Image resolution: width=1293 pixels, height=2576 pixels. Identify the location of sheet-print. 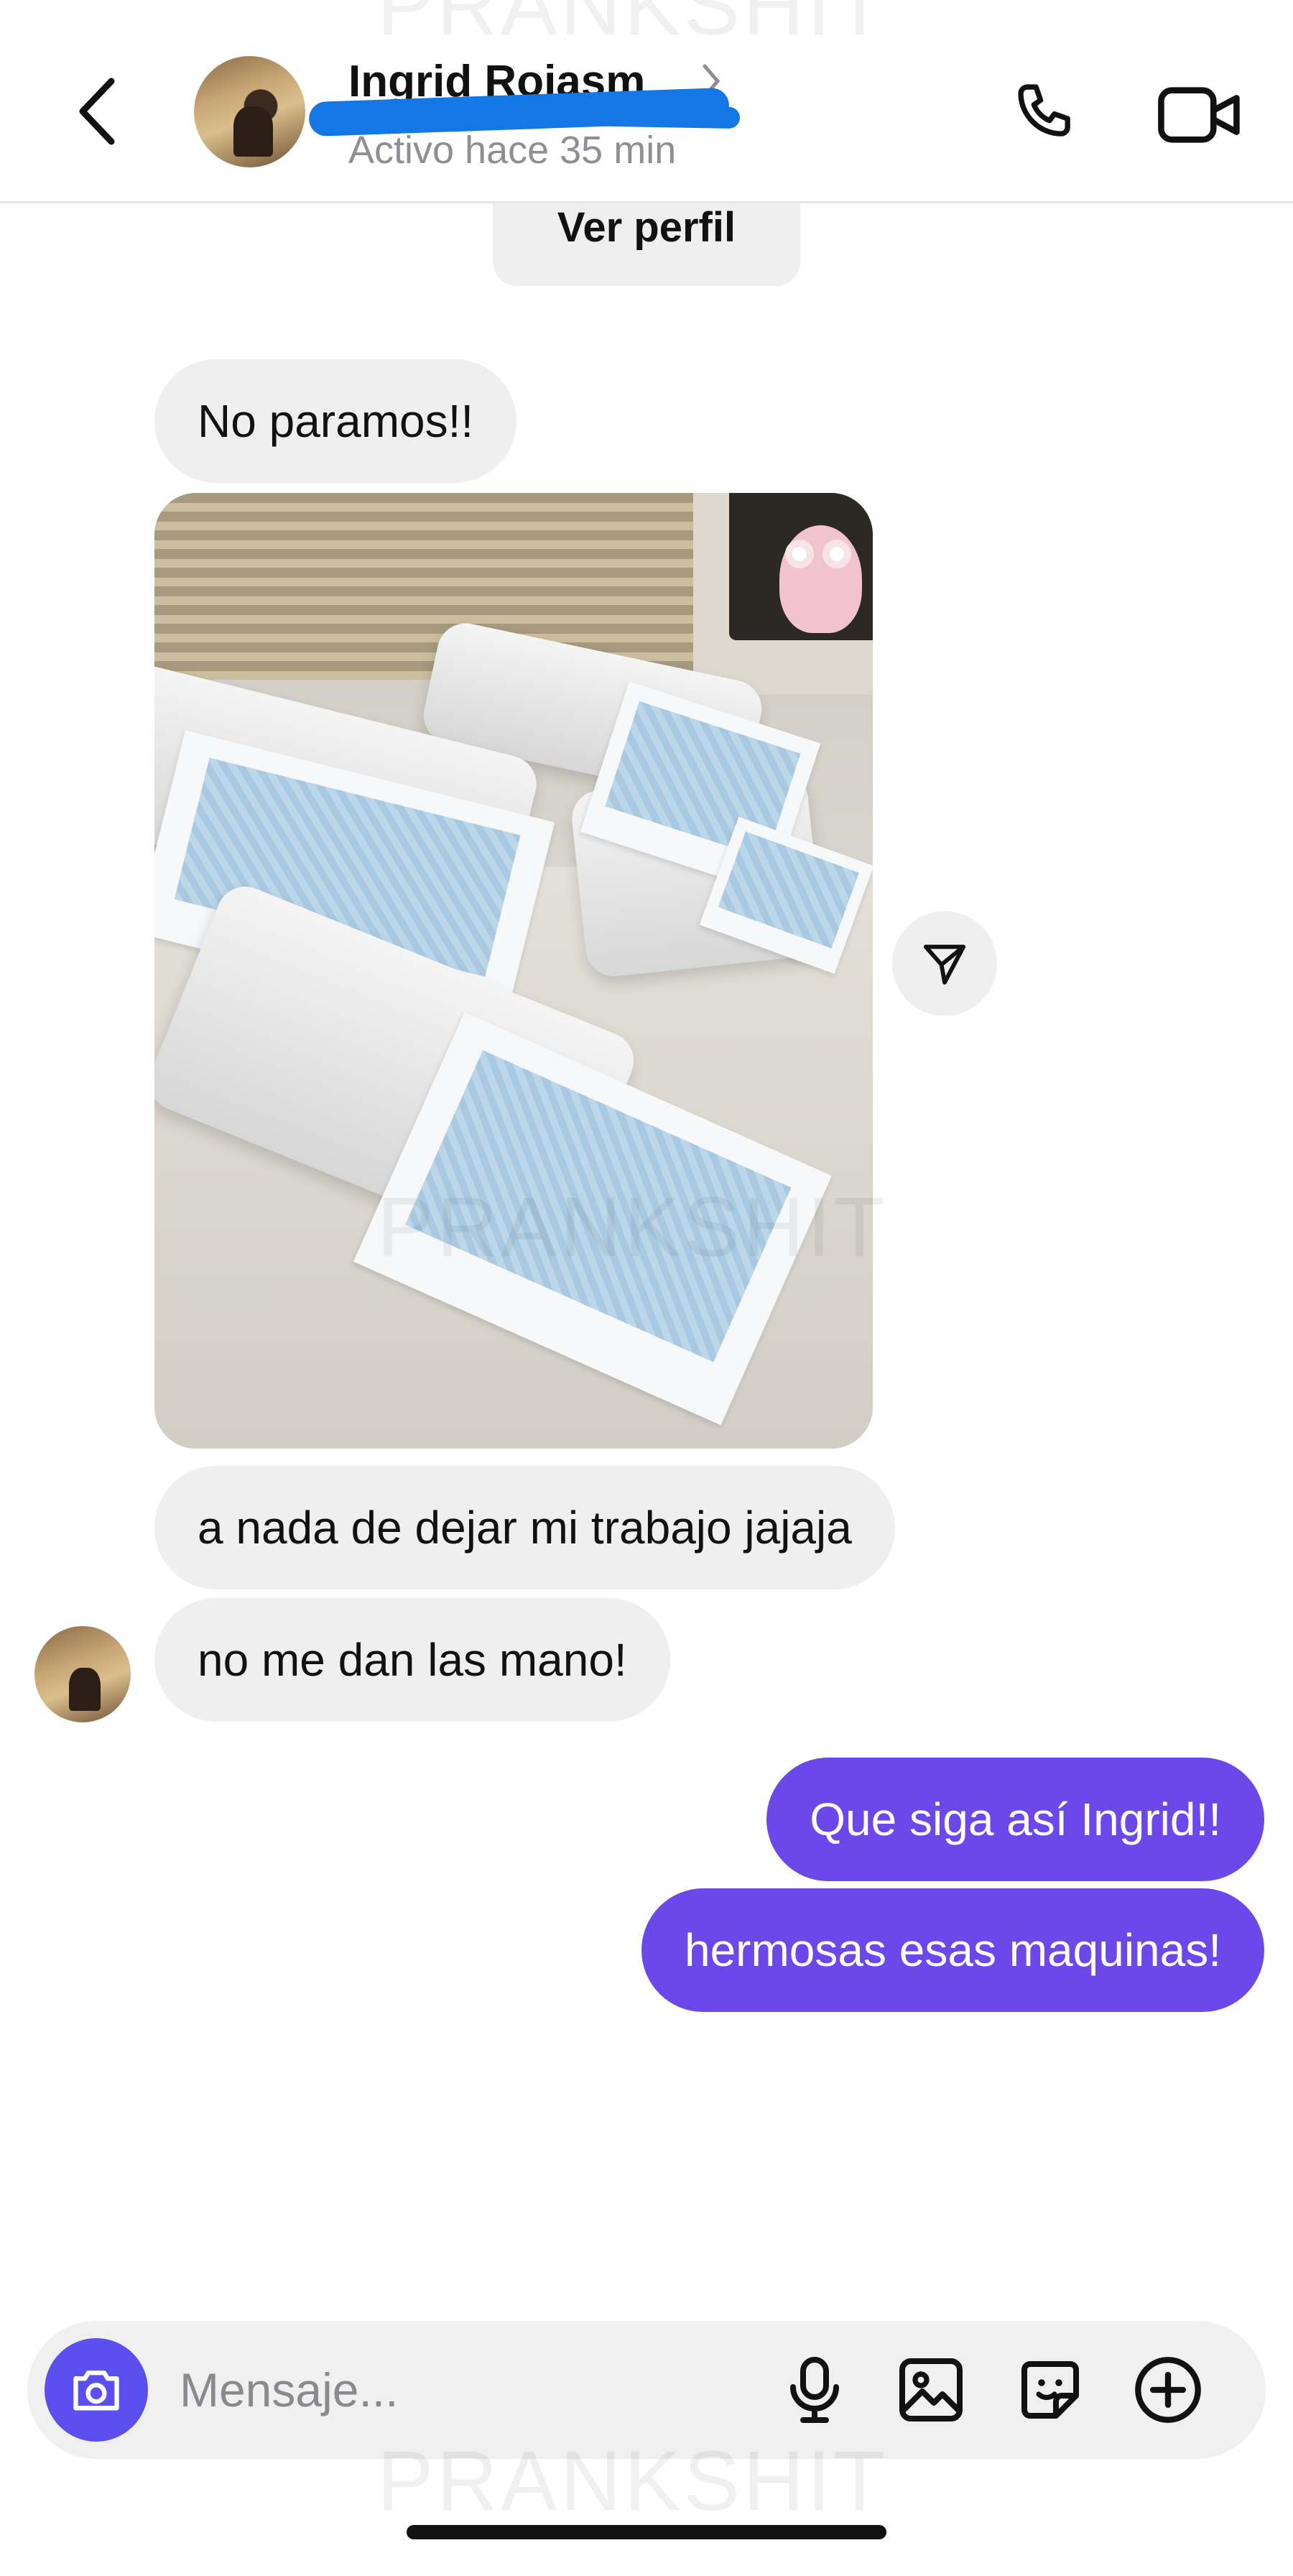
(789, 889).